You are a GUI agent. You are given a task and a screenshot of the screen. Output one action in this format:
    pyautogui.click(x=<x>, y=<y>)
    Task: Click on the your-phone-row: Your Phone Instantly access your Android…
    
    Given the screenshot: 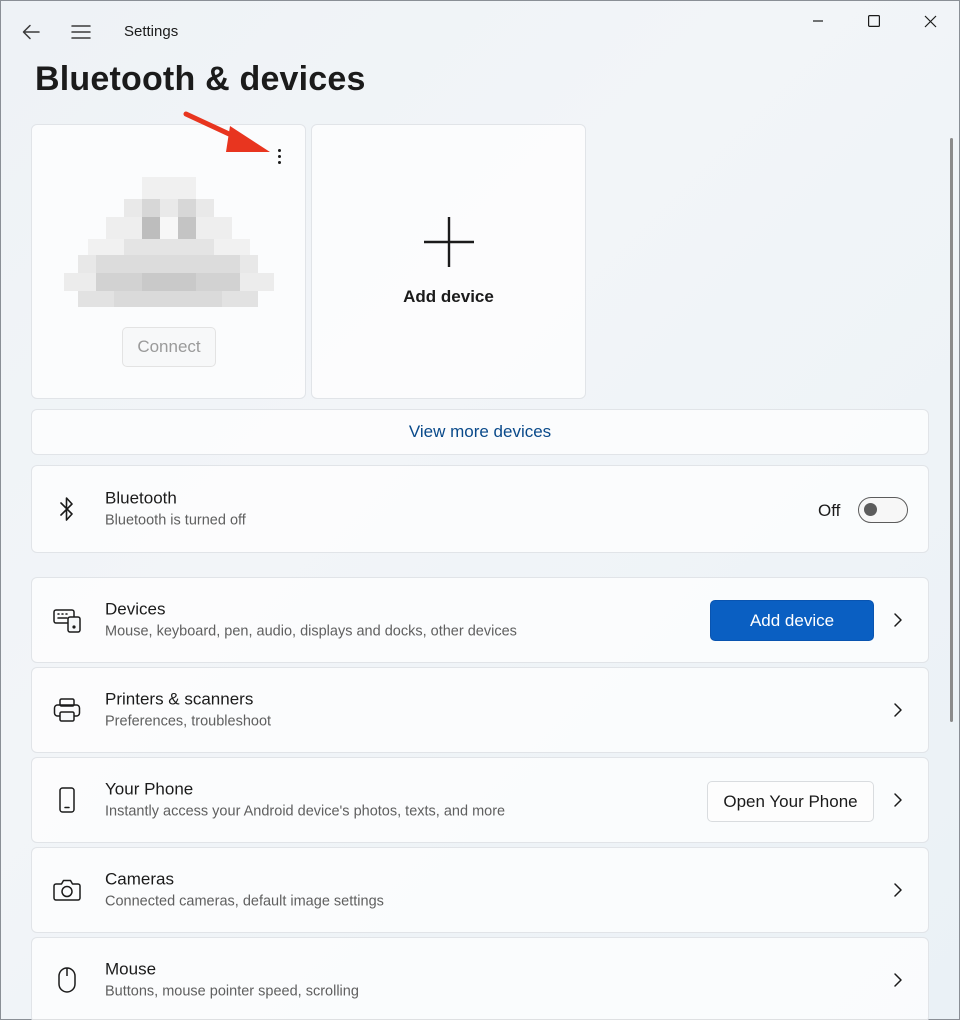 What is the action you would take?
    pyautogui.click(x=480, y=800)
    